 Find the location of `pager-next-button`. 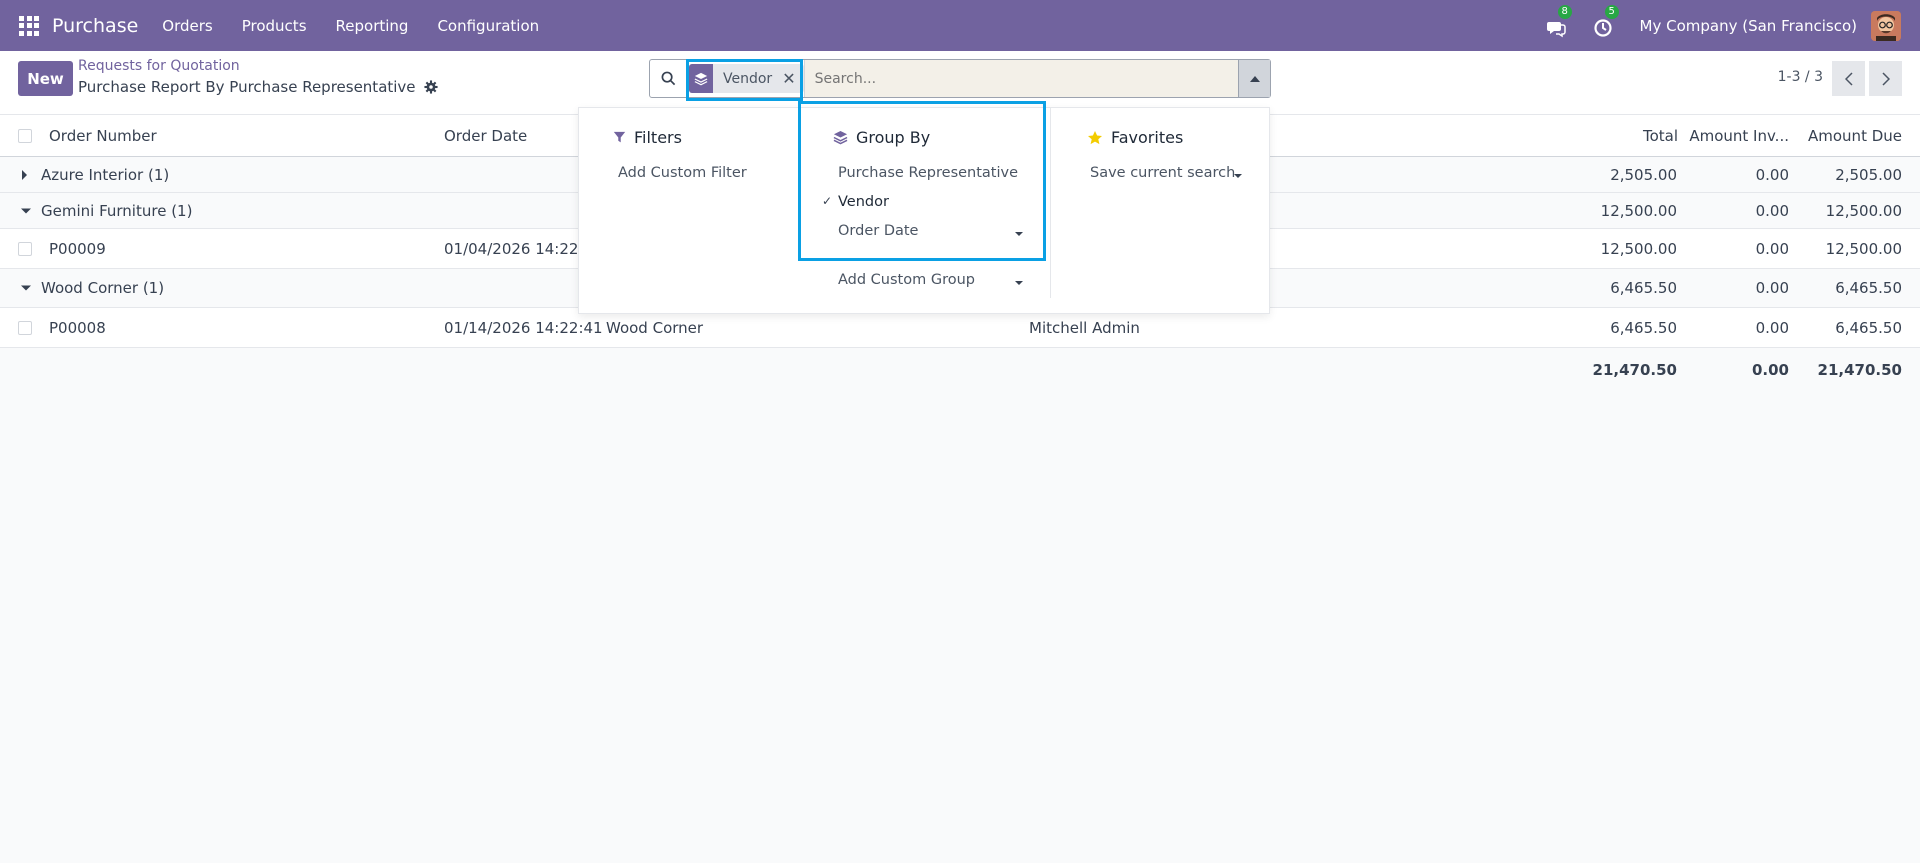

pager-next-button is located at coordinates (1885, 78).